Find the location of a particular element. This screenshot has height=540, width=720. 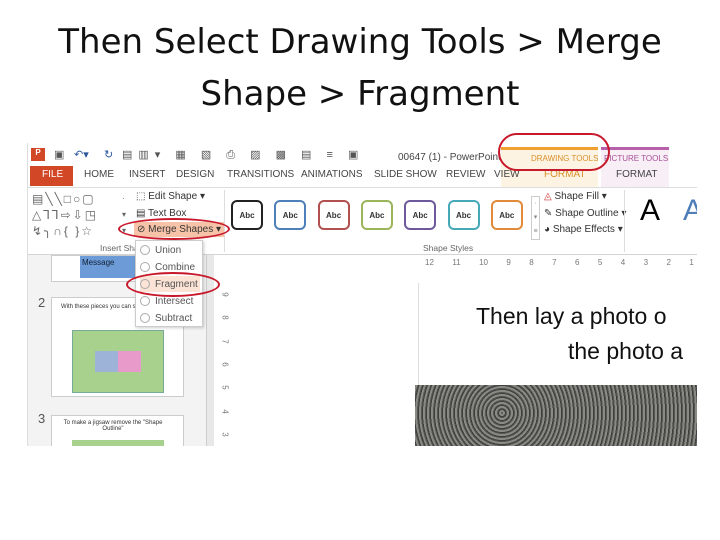

canvas-text-line2: the photo a is located at coordinates (626, 351).